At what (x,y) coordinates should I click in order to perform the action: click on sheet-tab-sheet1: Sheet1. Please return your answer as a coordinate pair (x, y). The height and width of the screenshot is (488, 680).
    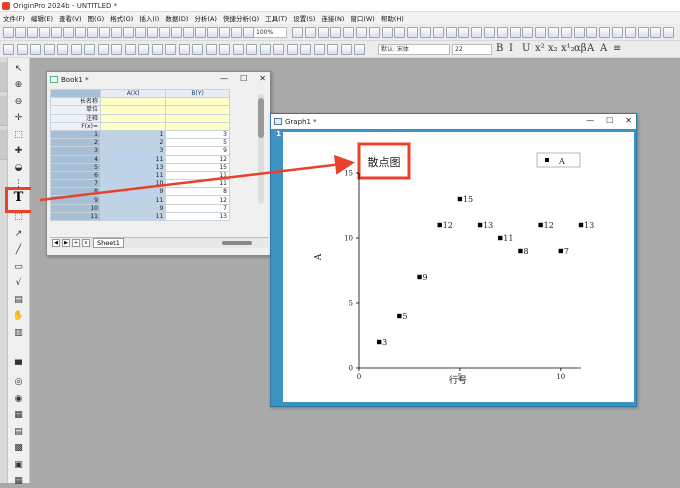
    Looking at the image, I should click on (108, 243).